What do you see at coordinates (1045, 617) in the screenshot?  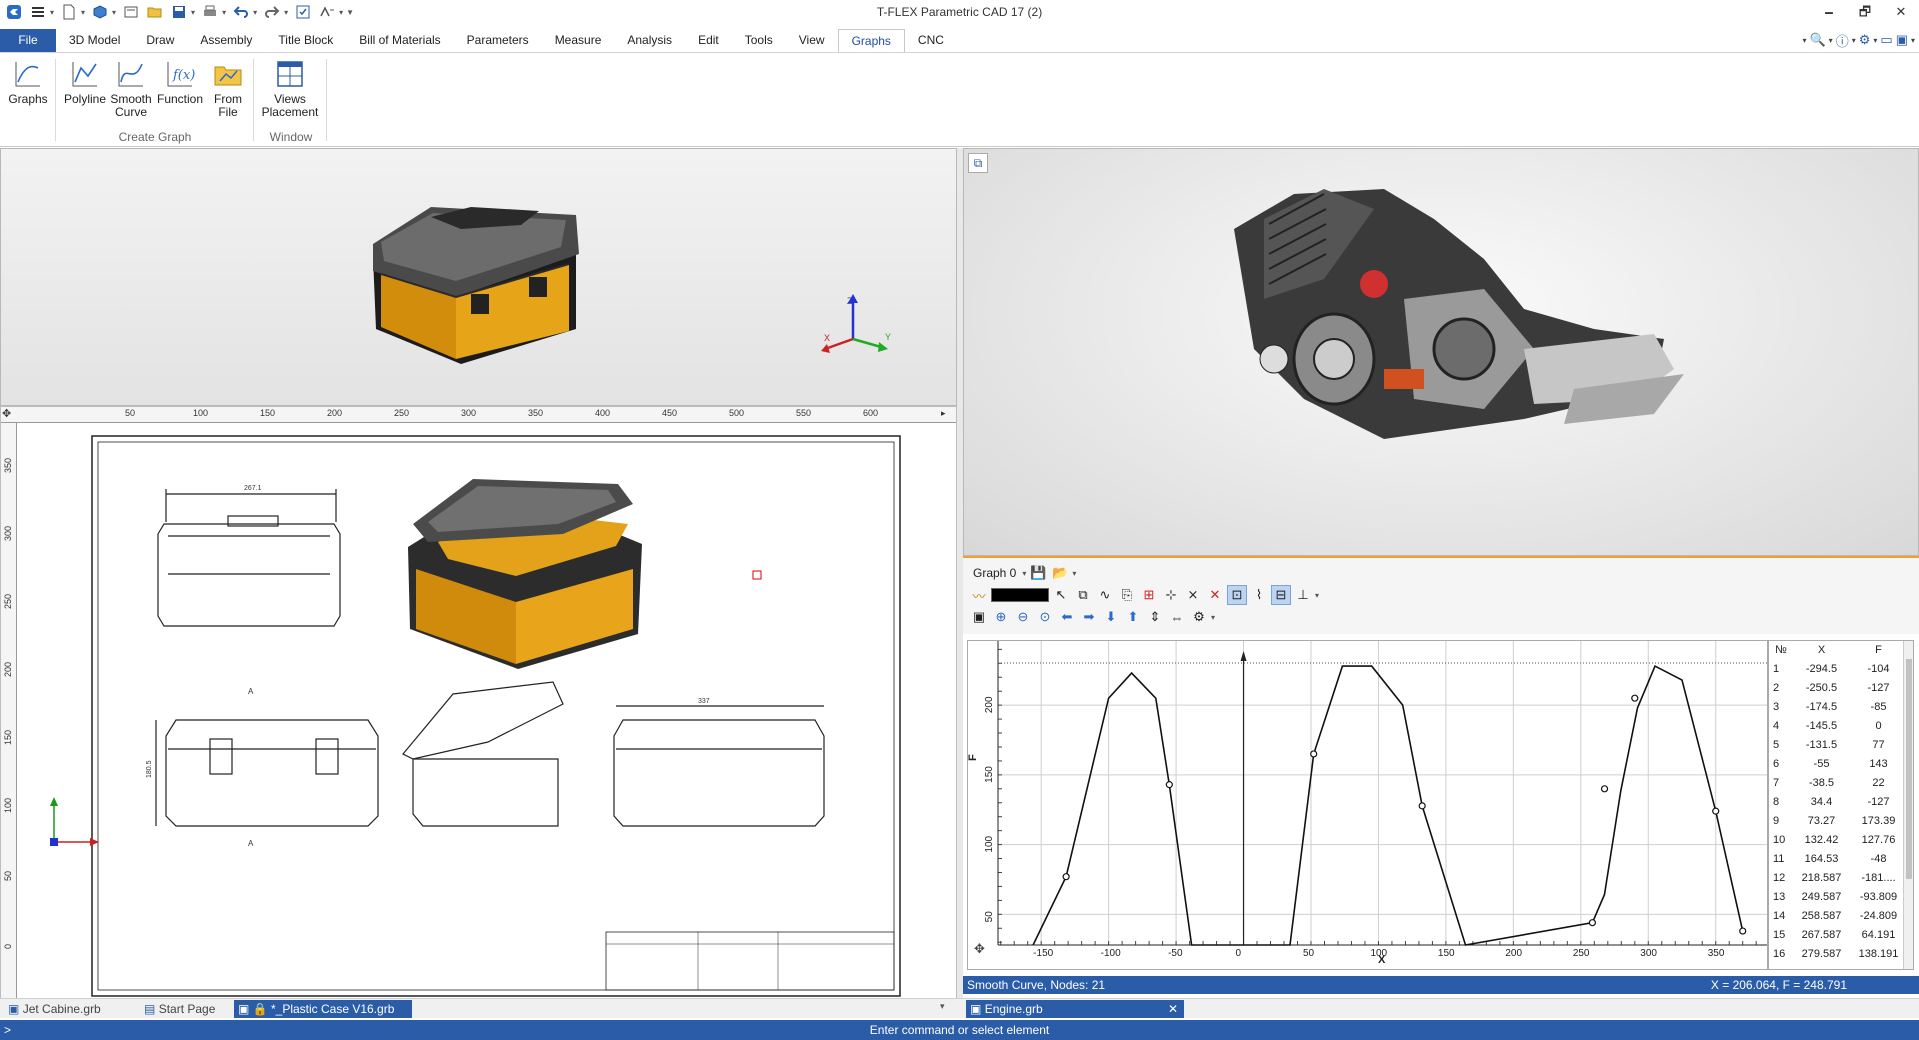 I see `zoom-window-icon: ⊙` at bounding box center [1045, 617].